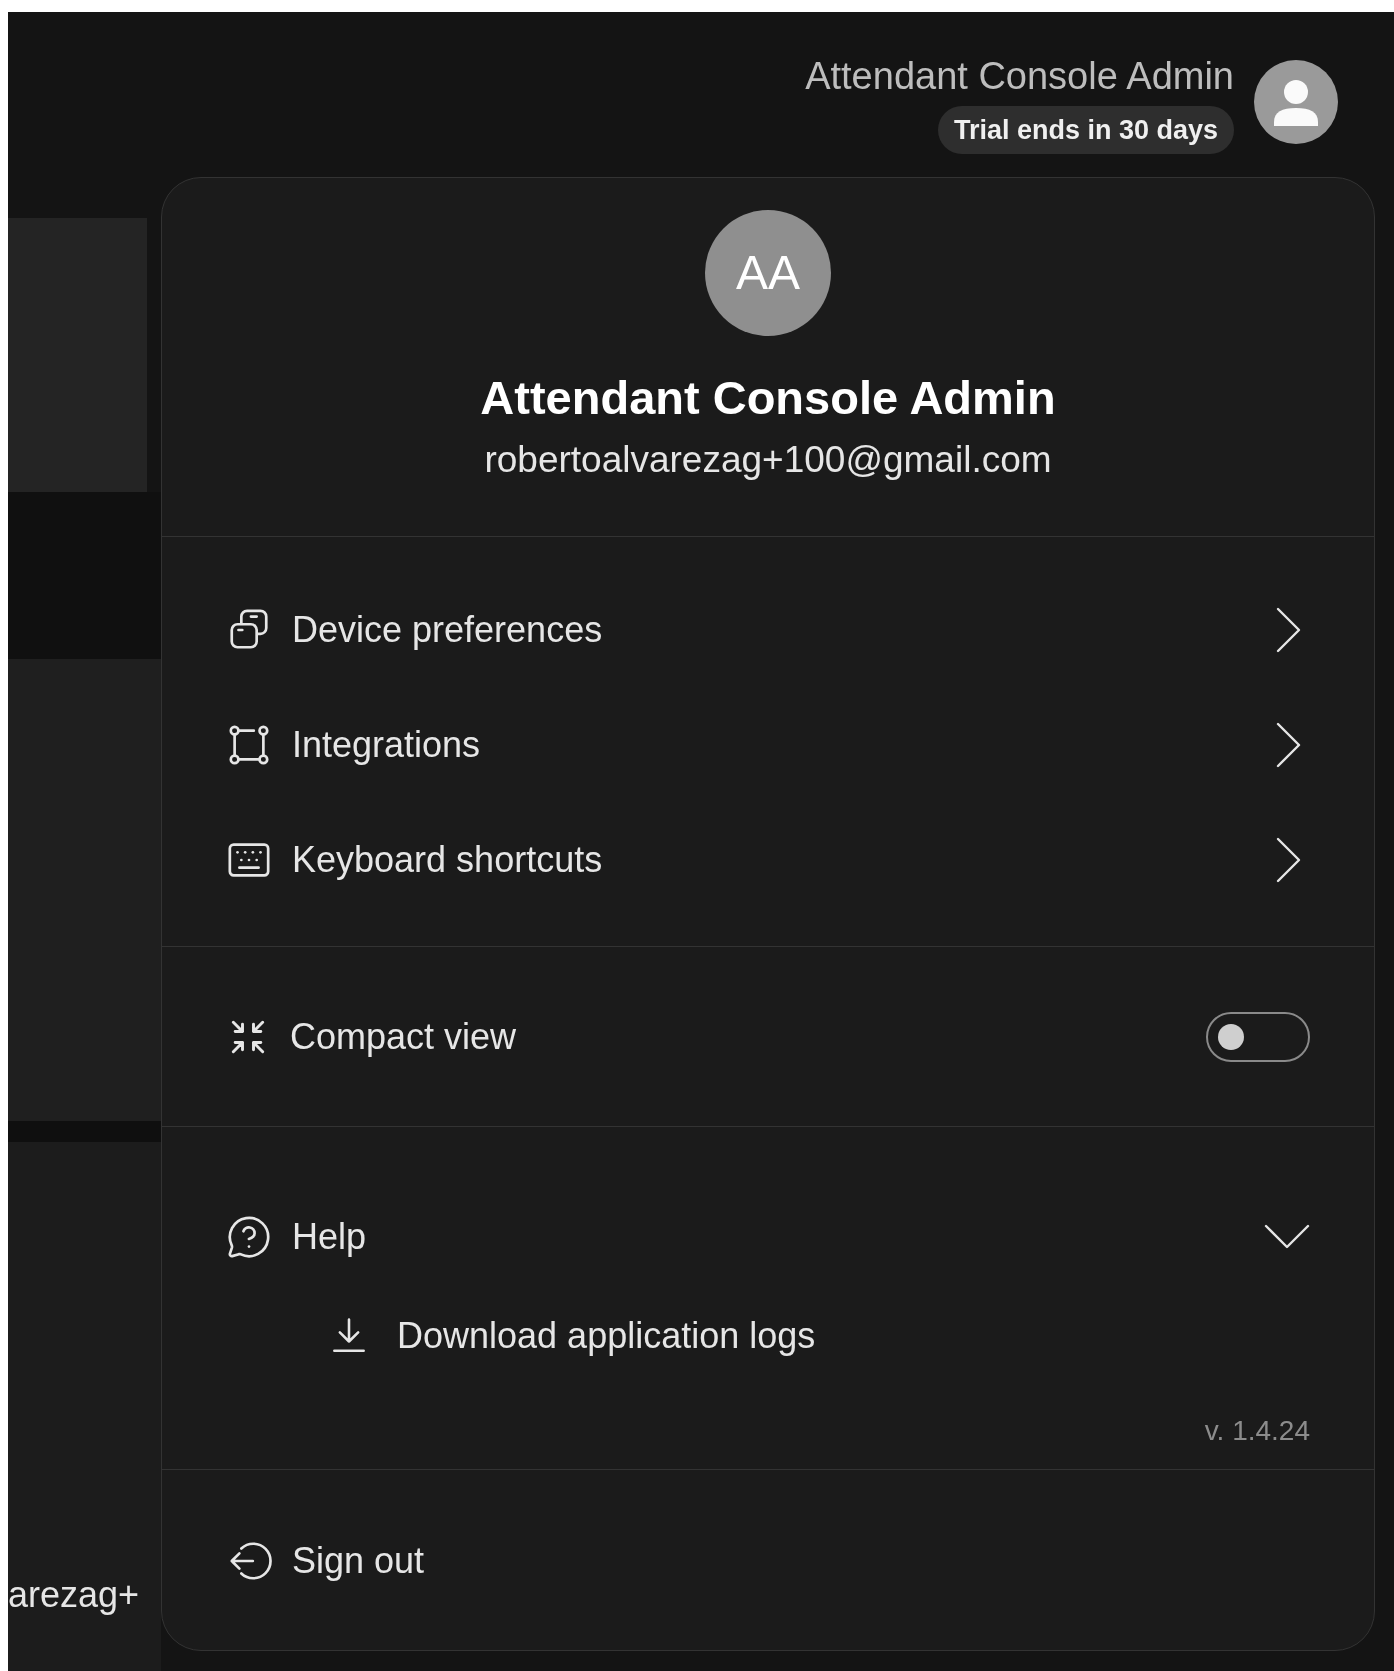 Image resolution: width=1394 pixels, height=1671 pixels. I want to click on email-text: arezag+, so click(74, 1595).